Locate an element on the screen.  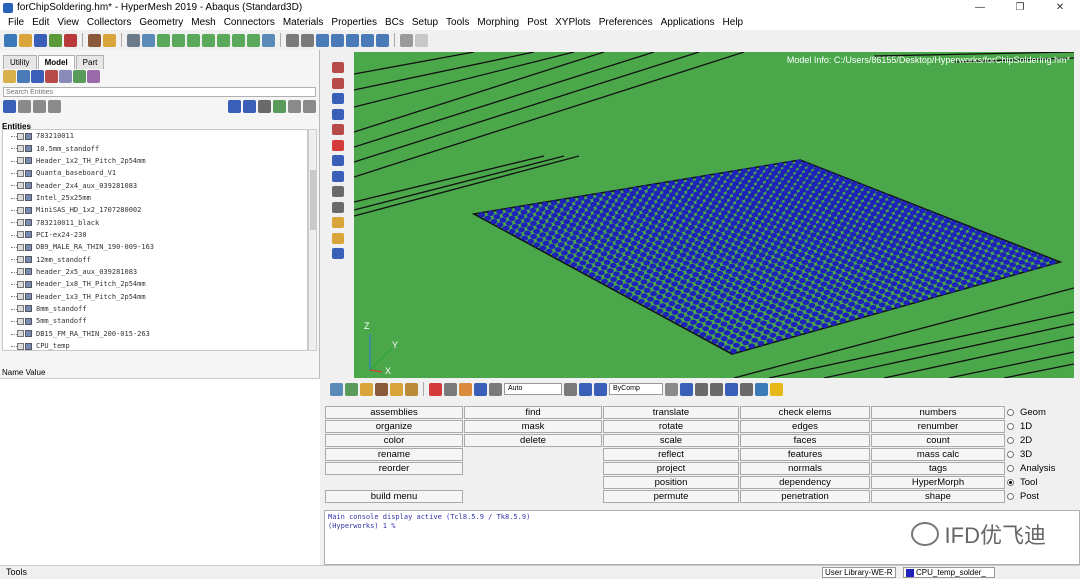
menu-button-scale: scale is located at coordinates (671, 440).